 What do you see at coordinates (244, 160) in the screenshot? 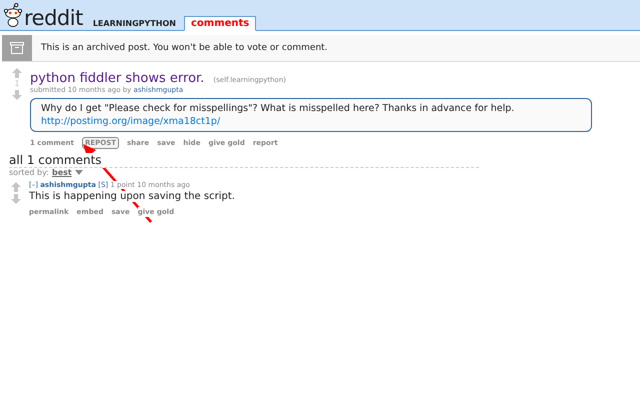
I see `comments-heading: all 1 comments` at bounding box center [244, 160].